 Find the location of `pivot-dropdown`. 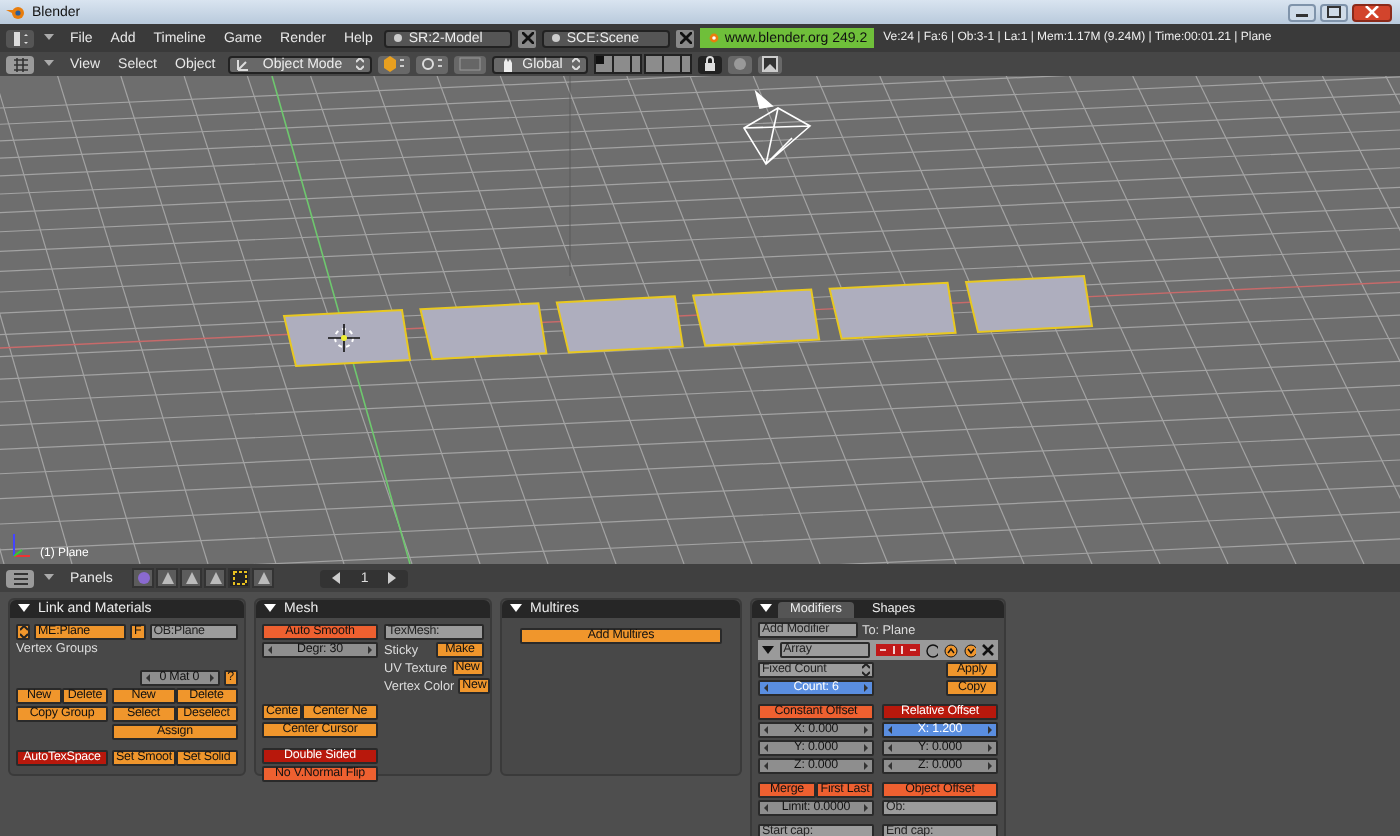

pivot-dropdown is located at coordinates (431, 64).